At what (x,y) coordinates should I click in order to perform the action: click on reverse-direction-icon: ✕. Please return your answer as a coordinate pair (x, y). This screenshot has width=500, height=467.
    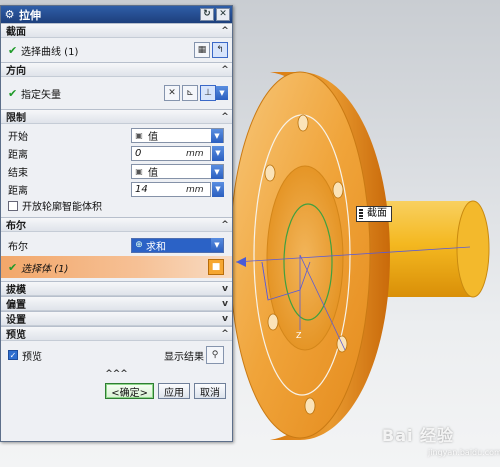
    Looking at the image, I should click on (172, 93).